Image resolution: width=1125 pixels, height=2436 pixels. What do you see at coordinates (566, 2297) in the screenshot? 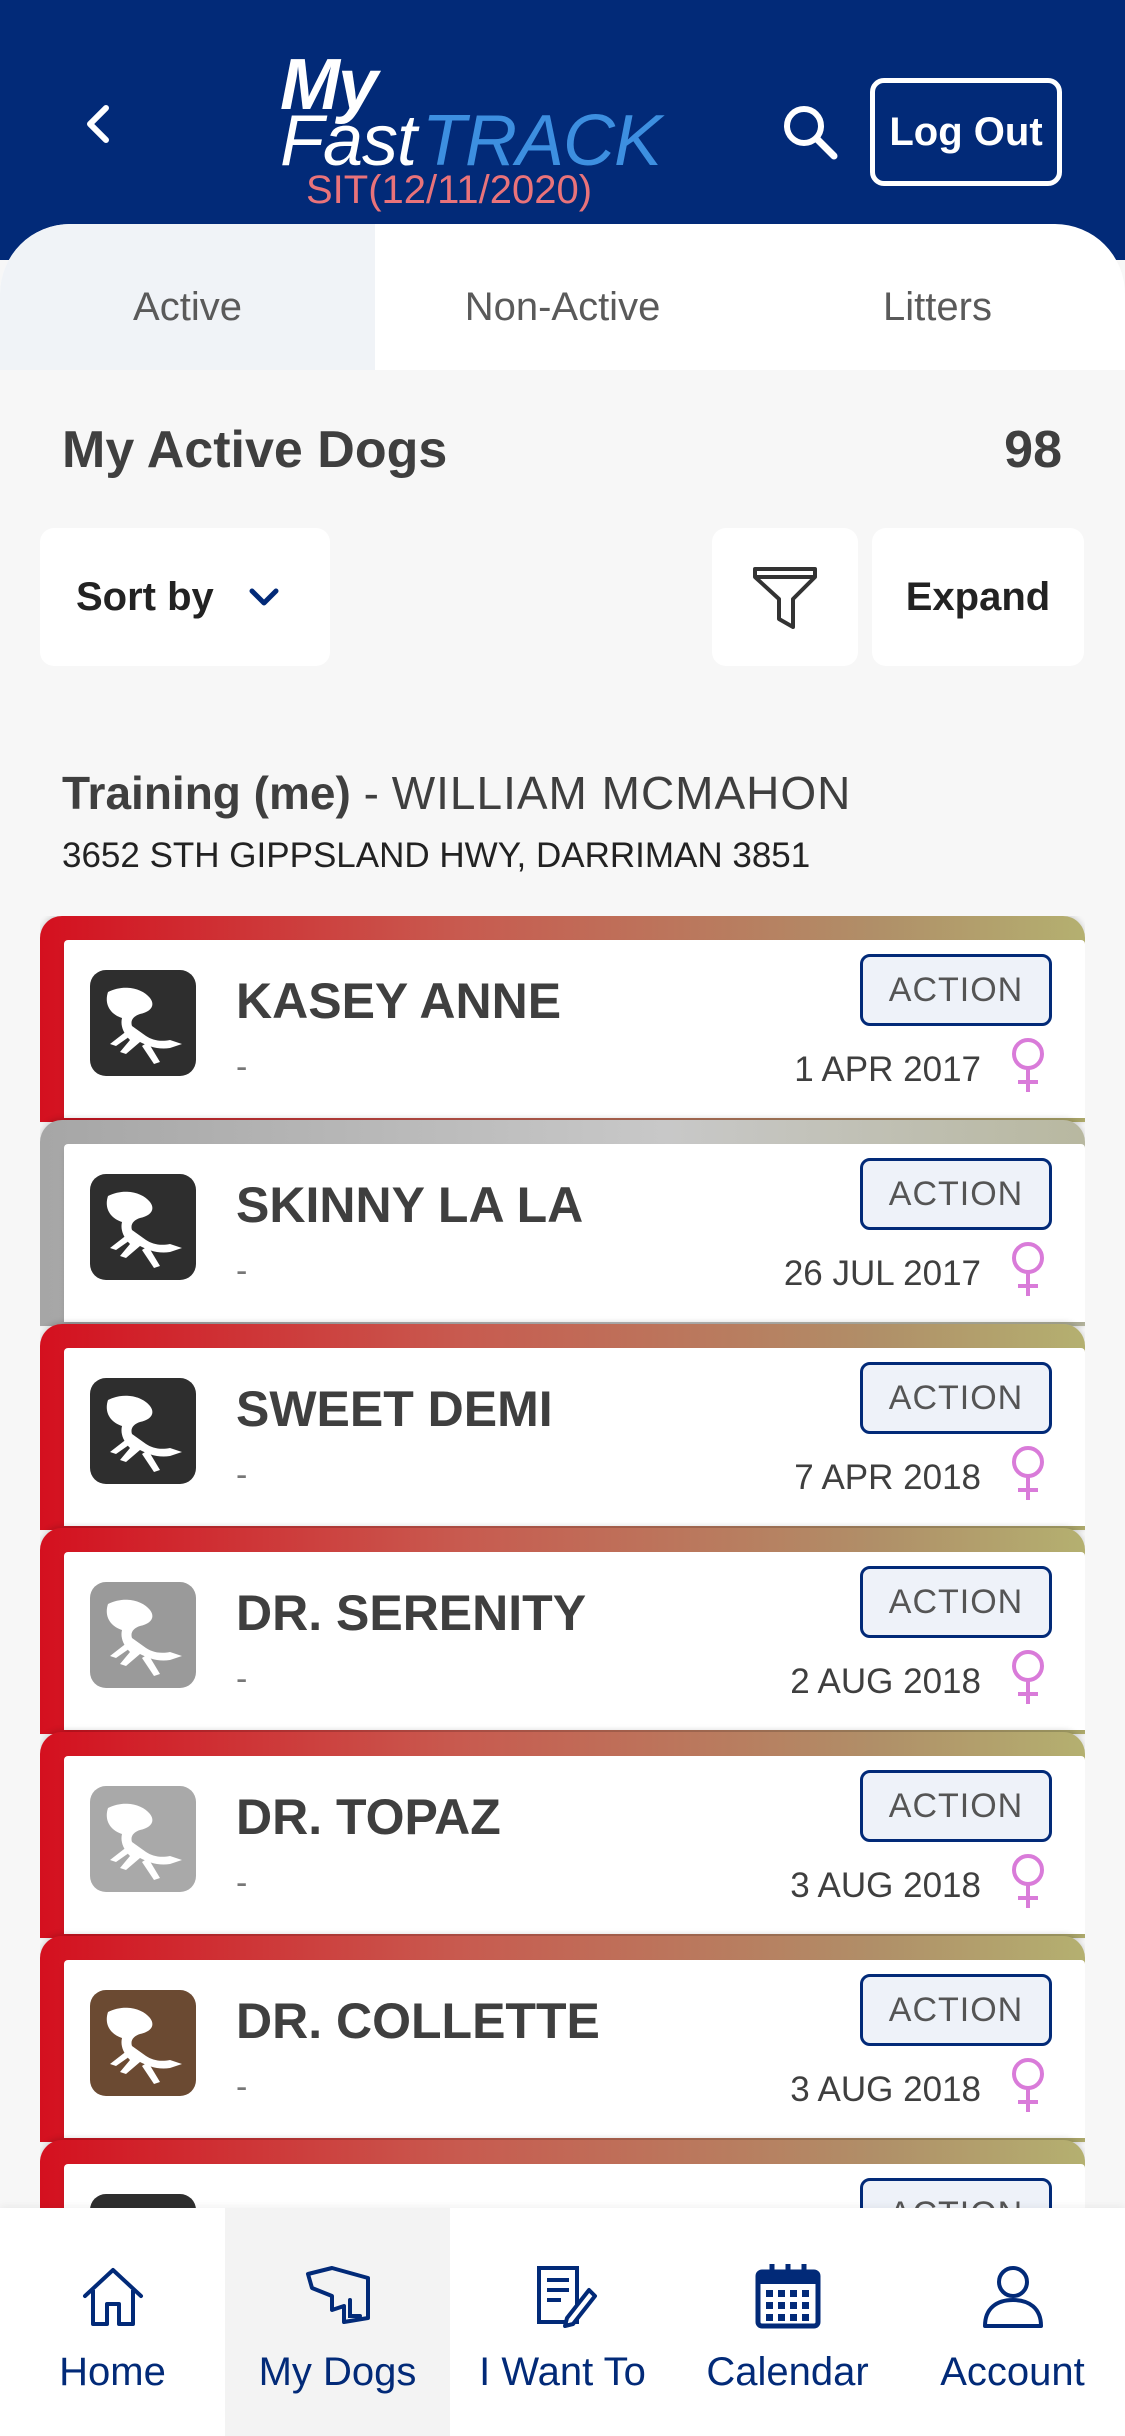
I see `form-edit-icon` at bounding box center [566, 2297].